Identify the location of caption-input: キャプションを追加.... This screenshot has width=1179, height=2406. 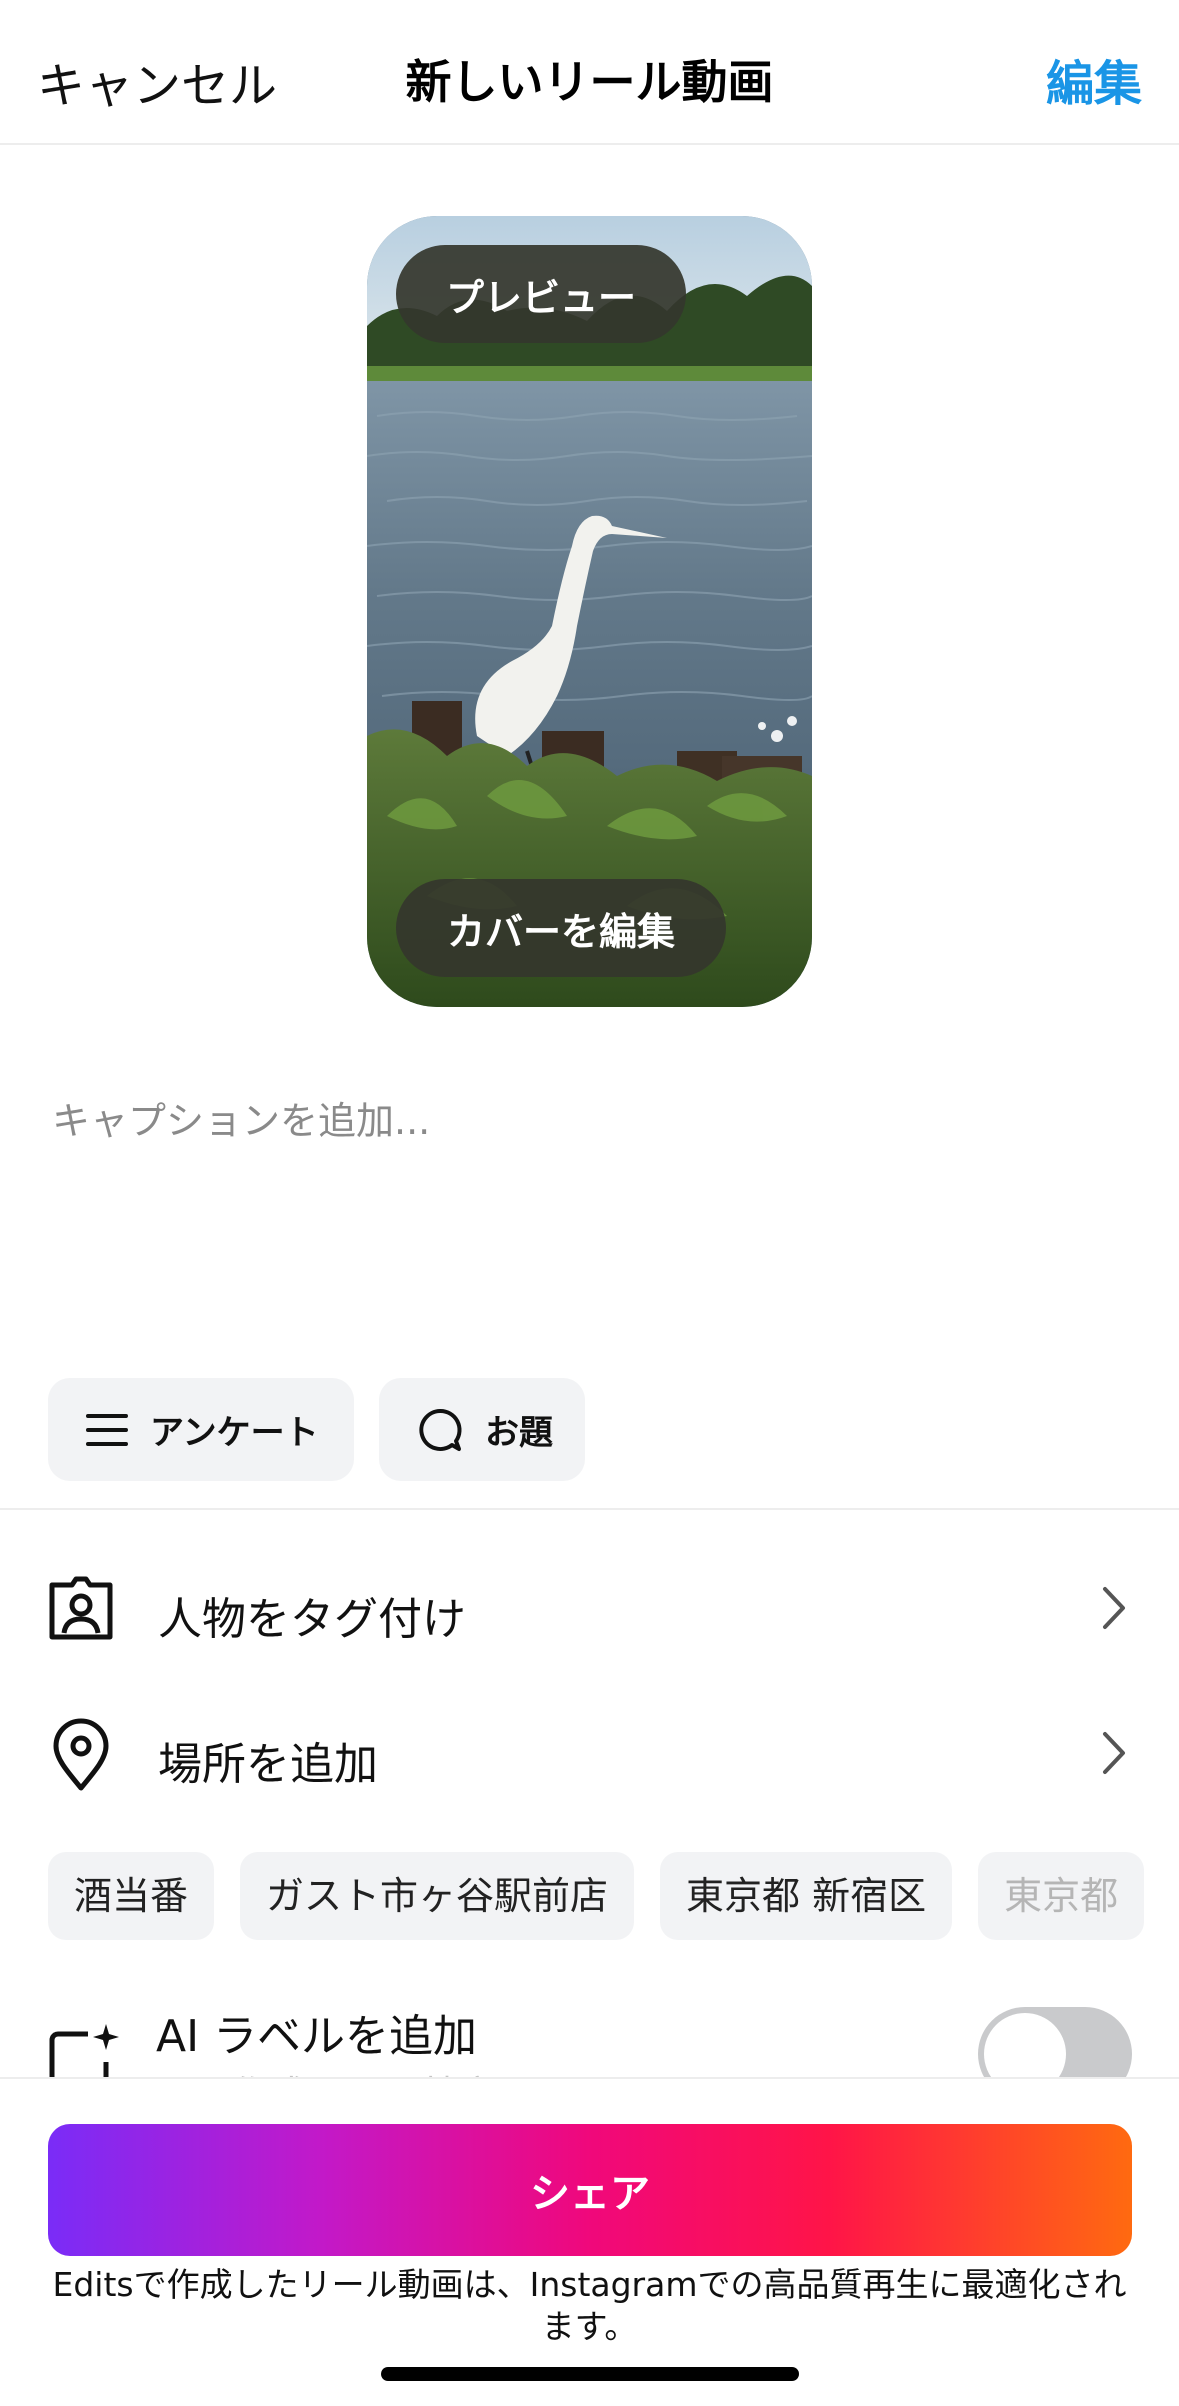
(241, 1117).